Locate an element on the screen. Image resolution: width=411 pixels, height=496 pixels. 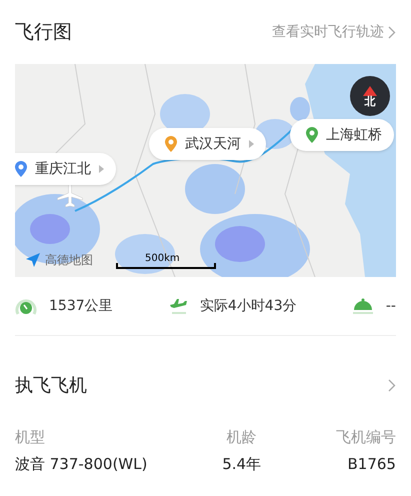
scale-label: 500km is located at coordinates (162, 259).